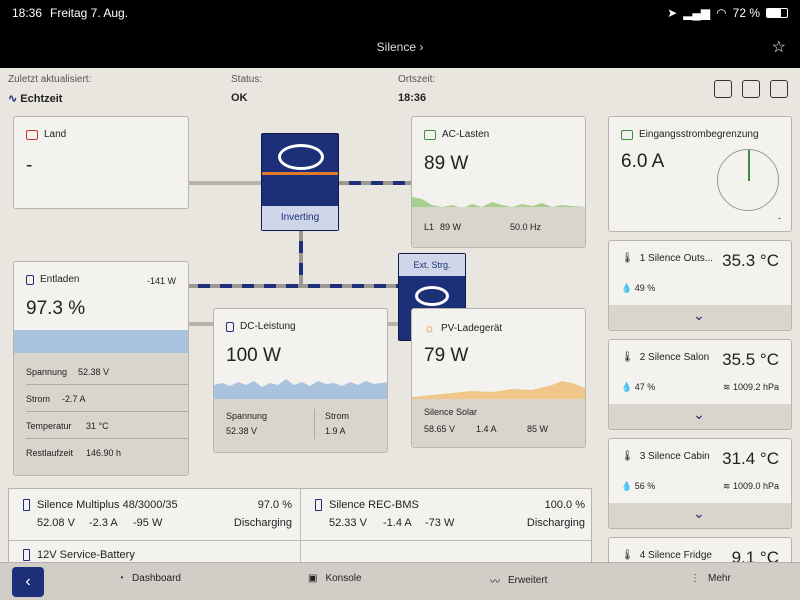 The image size is (800, 600). What do you see at coordinates (440, 523) in the screenshot?
I see `device-power: -73 W` at bounding box center [440, 523].